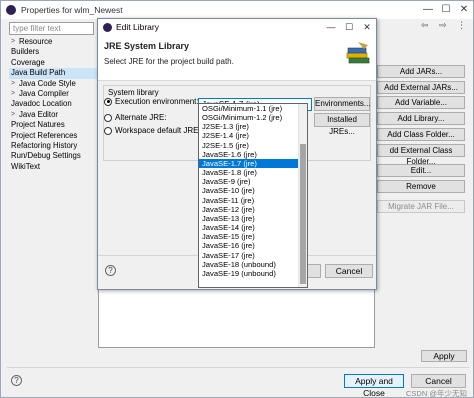 The height and width of the screenshot is (398, 474). Describe the element at coordinates (237, 27) in the screenshot. I see `dialog-title-bar: Edit Library — ☐ ✕` at that location.